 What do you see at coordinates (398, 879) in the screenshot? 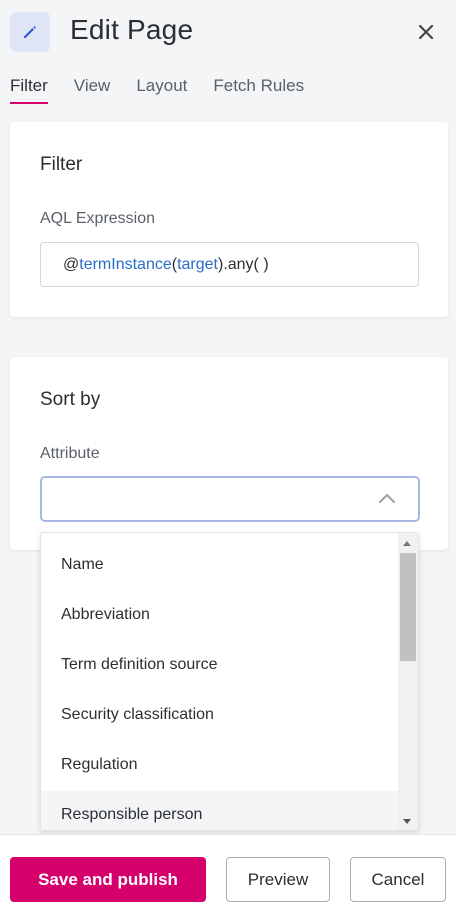
I see `cancel-button: Cancel` at bounding box center [398, 879].